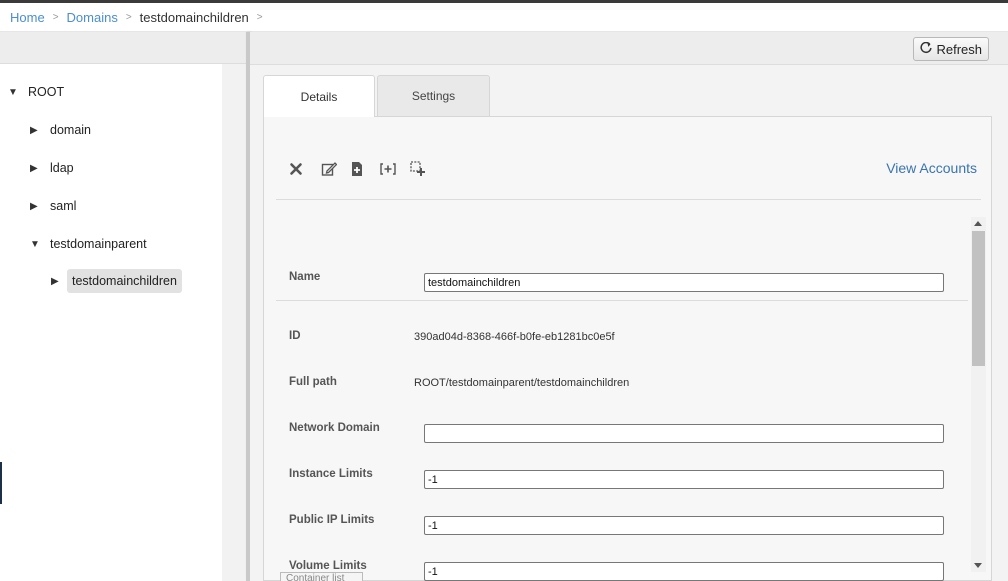 Image resolution: width=1008 pixels, height=581 pixels. What do you see at coordinates (331, 474) in the screenshot?
I see `instance-limits-label: Instance Limits` at bounding box center [331, 474].